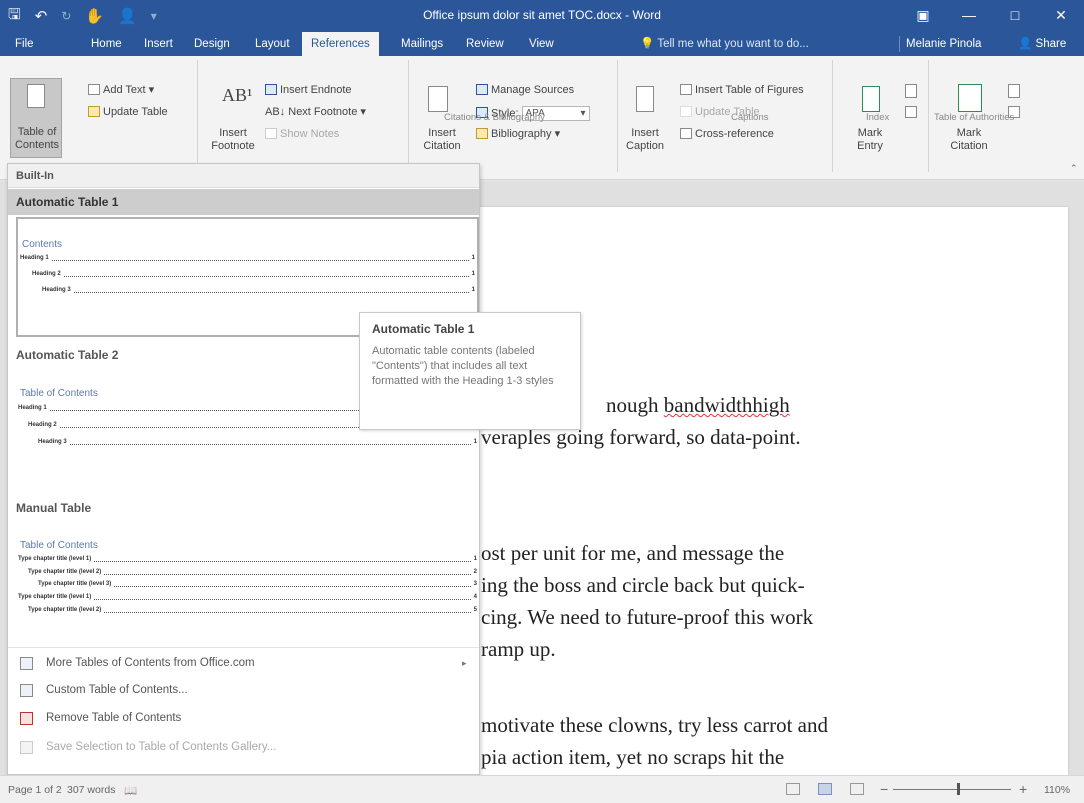 This screenshot has height=803, width=1084. Describe the element at coordinates (521, 134) in the screenshot. I see `bibliography-label: Bibliography` at that location.